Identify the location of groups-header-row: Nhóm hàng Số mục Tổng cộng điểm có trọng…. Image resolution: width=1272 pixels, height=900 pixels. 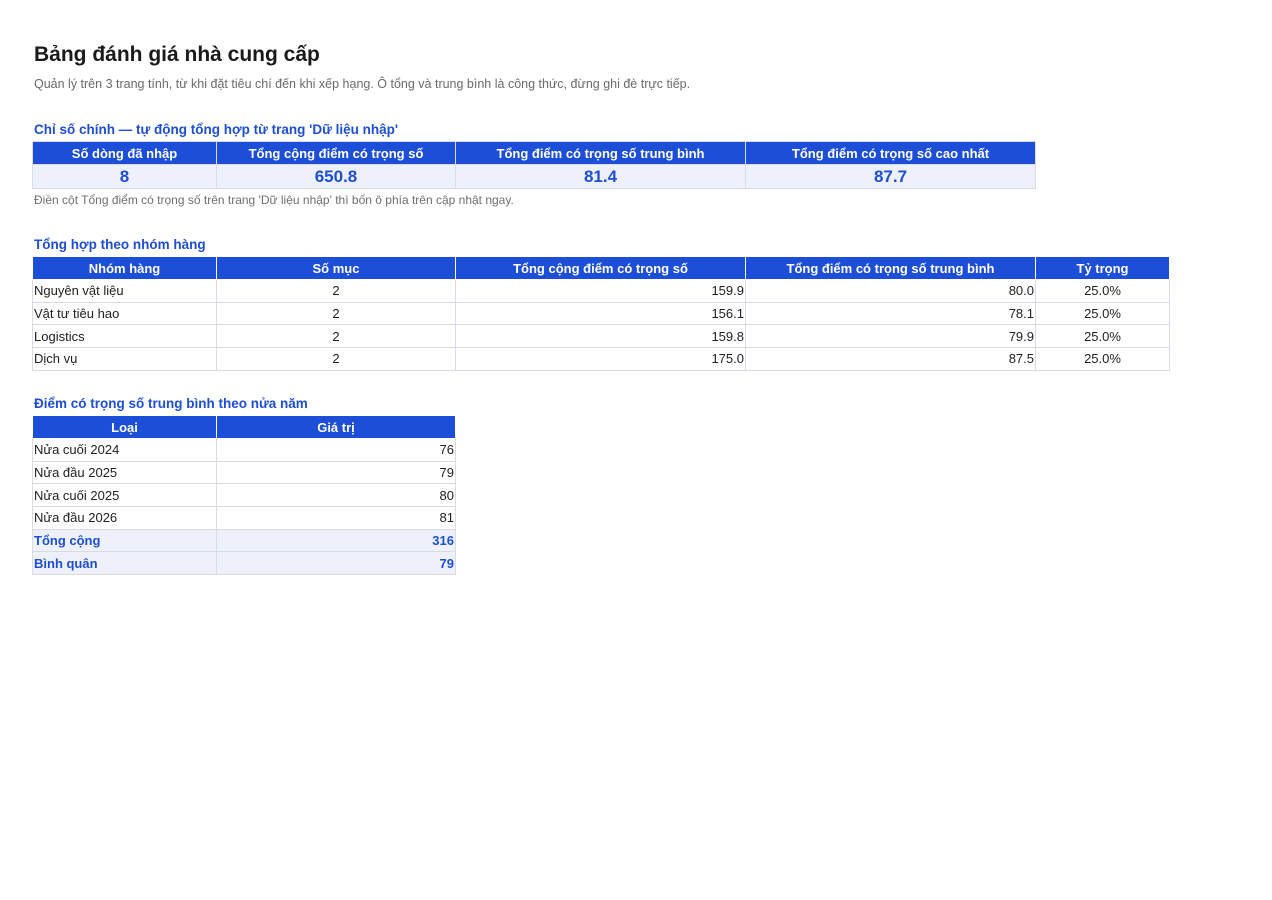
(601, 268).